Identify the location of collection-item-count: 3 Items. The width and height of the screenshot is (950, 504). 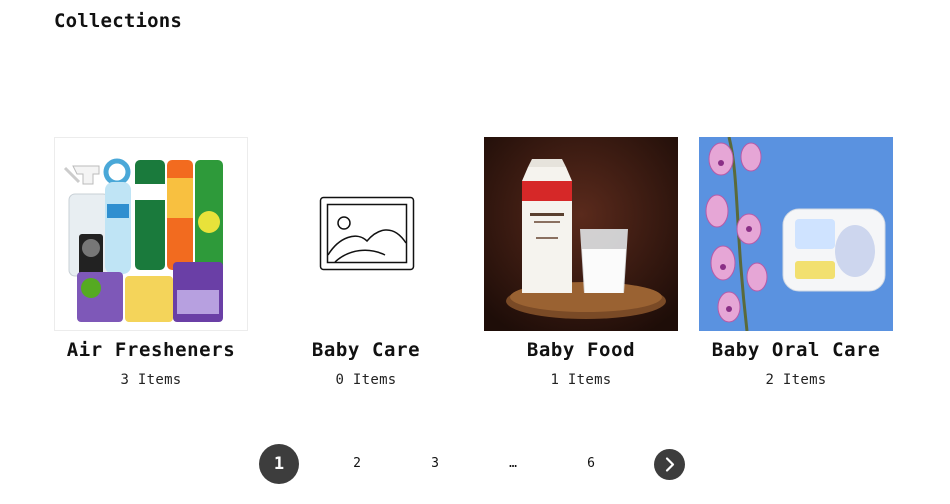
(151, 380).